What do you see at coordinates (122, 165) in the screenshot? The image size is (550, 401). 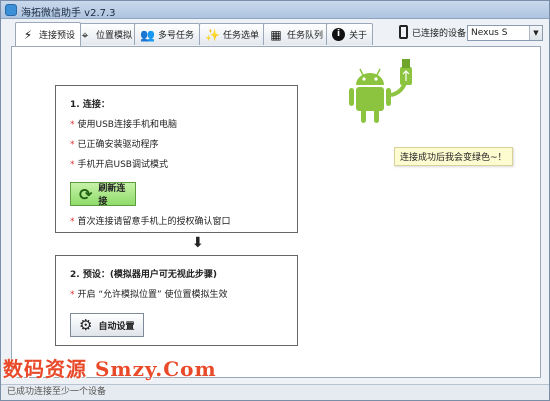 I see `step1-item-text: 手机开启USB调试模式` at bounding box center [122, 165].